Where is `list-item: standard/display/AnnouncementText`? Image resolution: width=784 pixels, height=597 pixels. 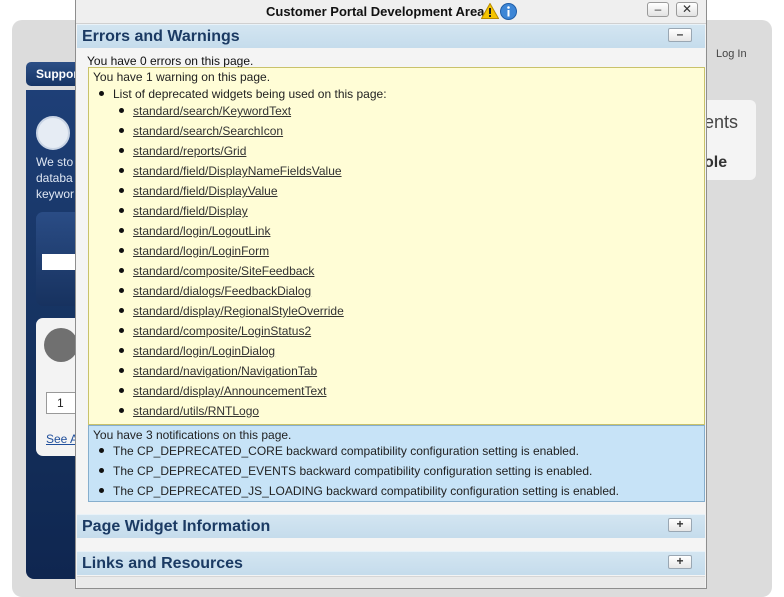
list-item: standard/display/AnnouncementText is located at coordinates (231, 394).